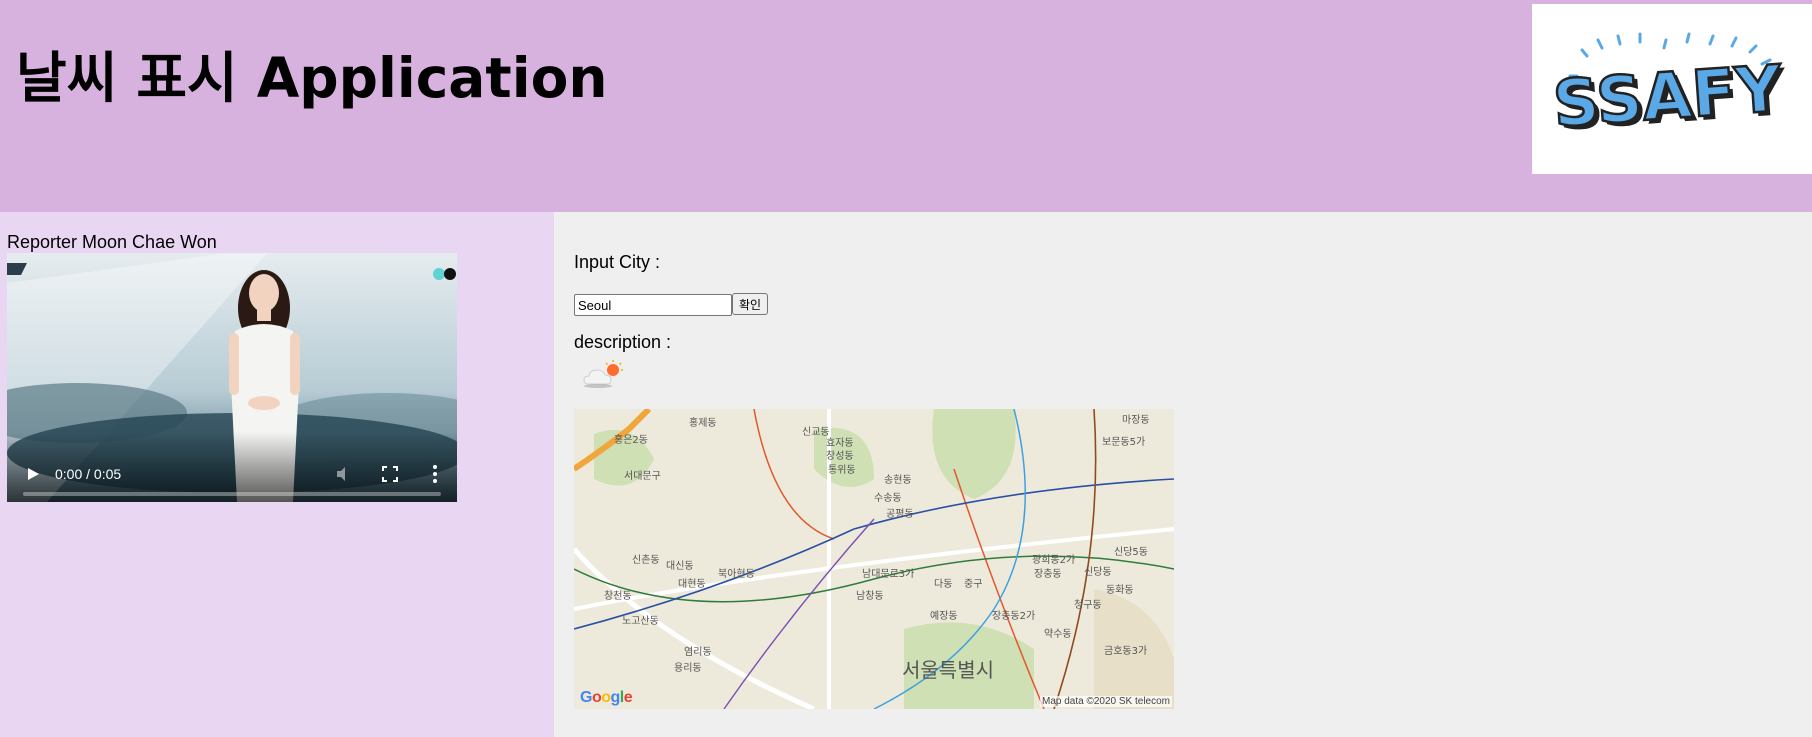 This screenshot has height=737, width=1812. What do you see at coordinates (750, 304) in the screenshot?
I see `confirm-button: 확인` at bounding box center [750, 304].